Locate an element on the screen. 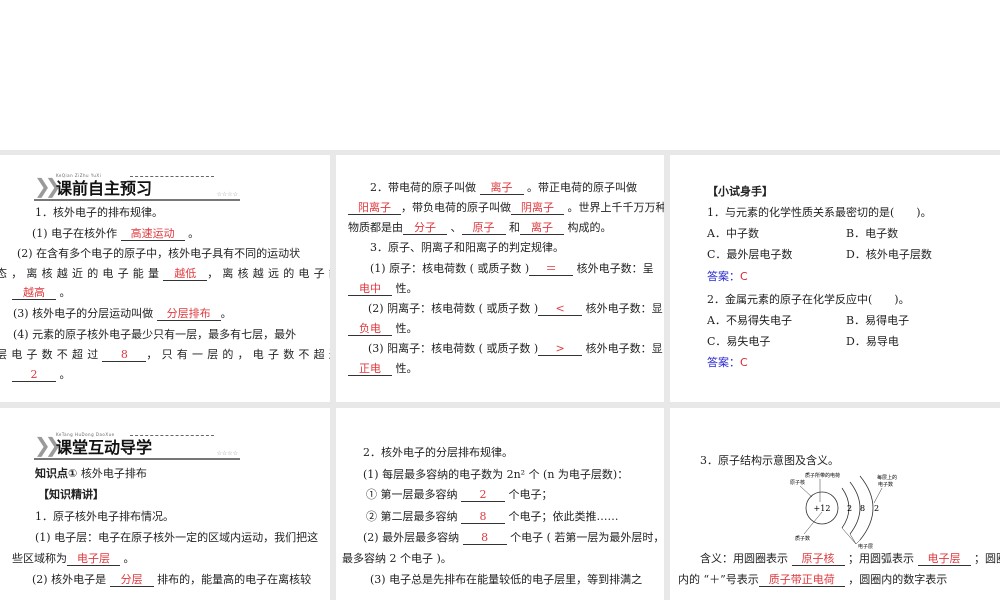  shell-count-3: 2 is located at coordinates (876, 508).